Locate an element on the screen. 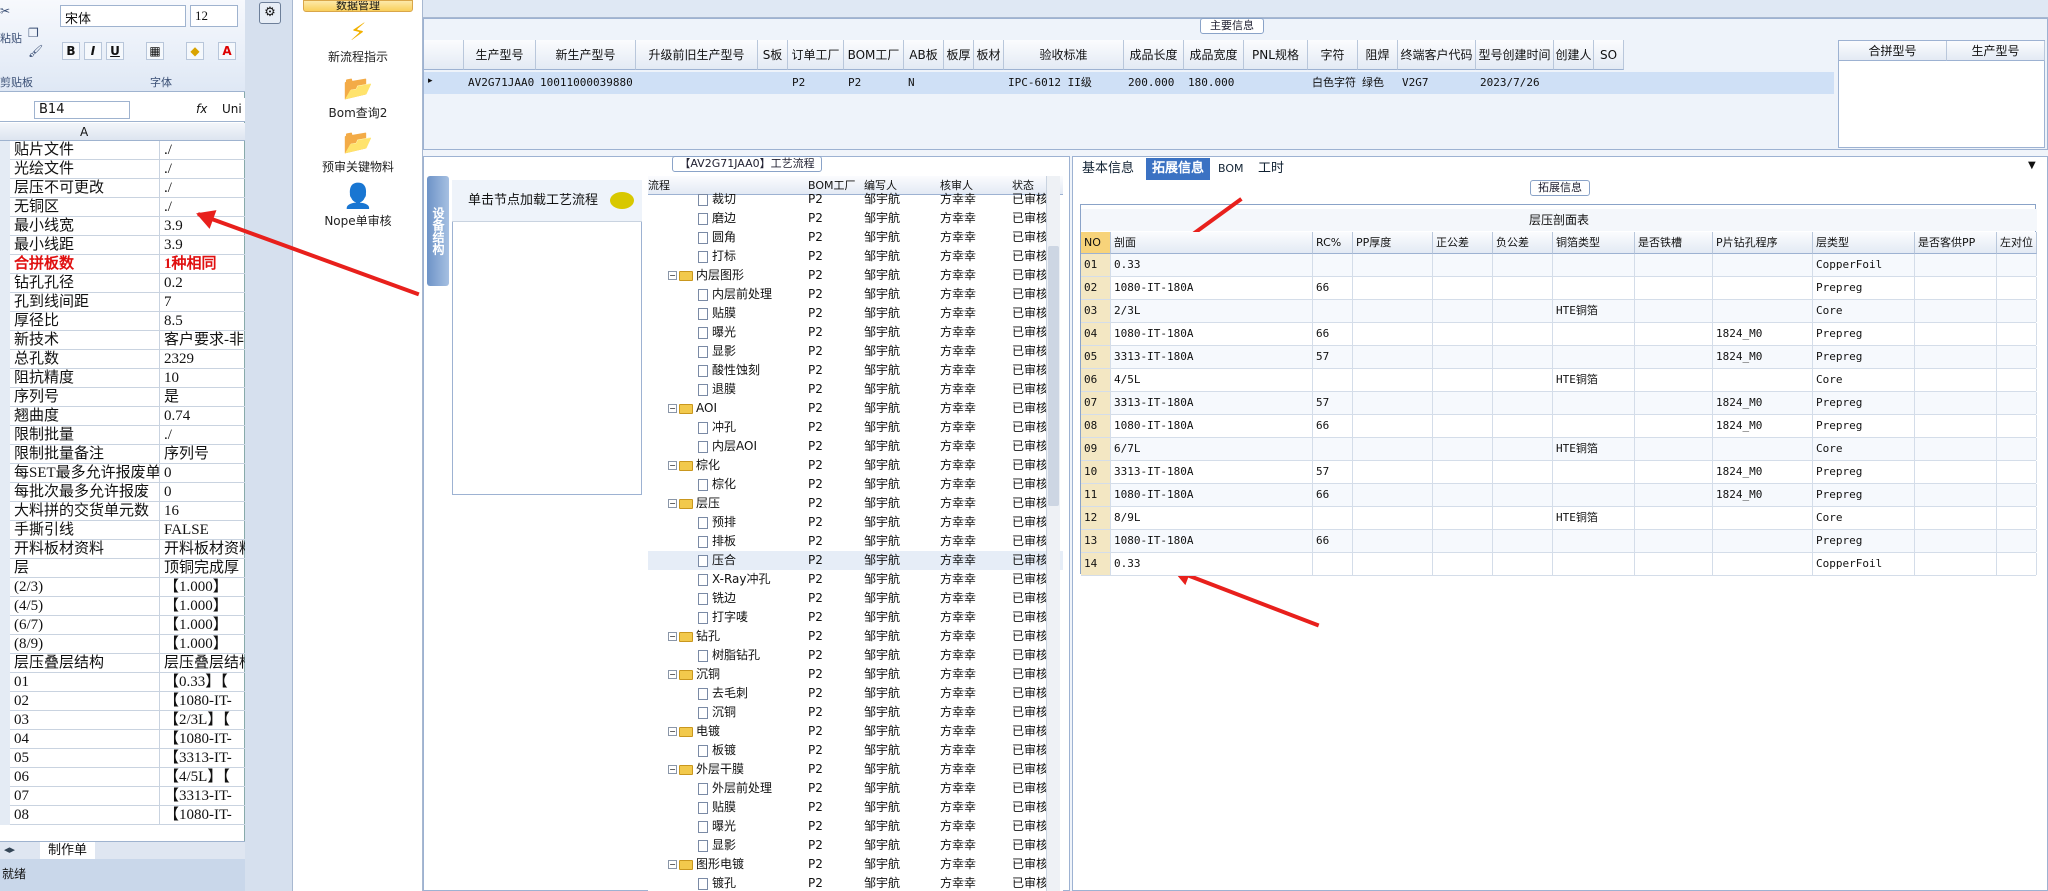 The width and height of the screenshot is (2048, 891). layer-cell: 6/7L is located at coordinates (1212, 449).